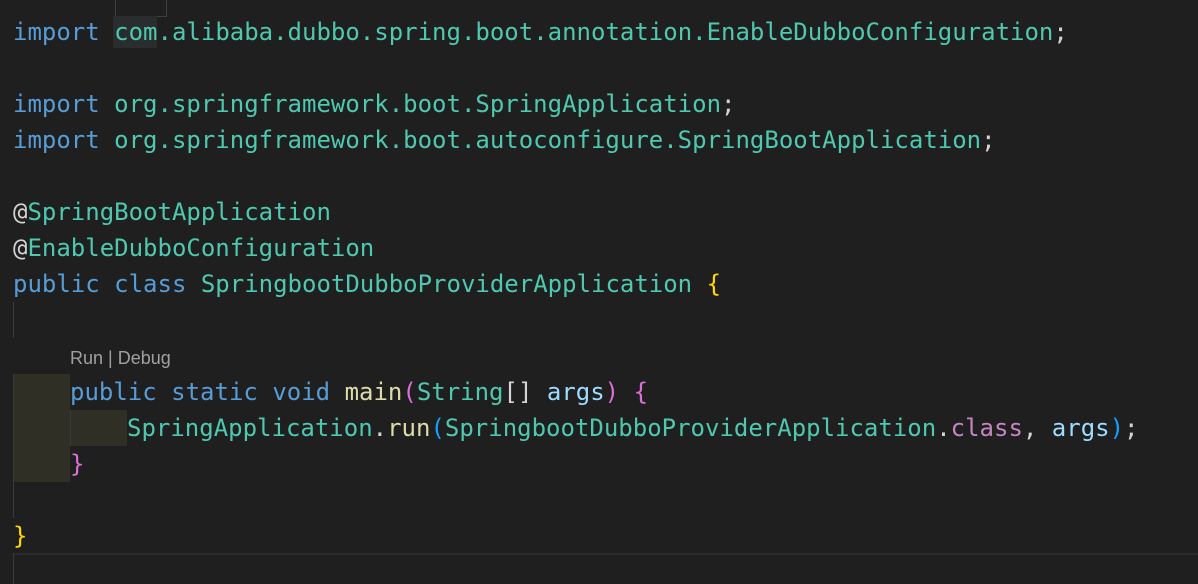 The image size is (1198, 584). What do you see at coordinates (690, 428) in the screenshot?
I see `class-ref: SpringbootDubboProviderApplication` at bounding box center [690, 428].